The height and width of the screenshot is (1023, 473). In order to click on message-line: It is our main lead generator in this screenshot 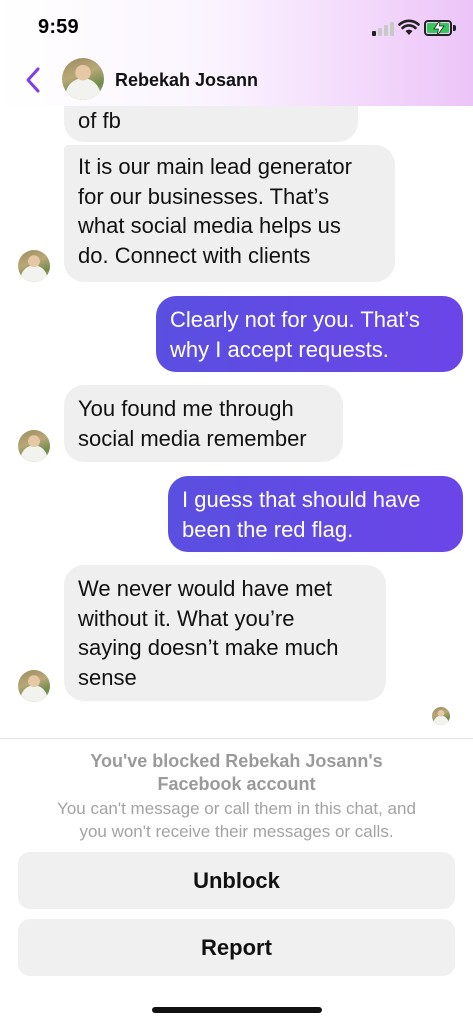, I will do `click(215, 166)`.